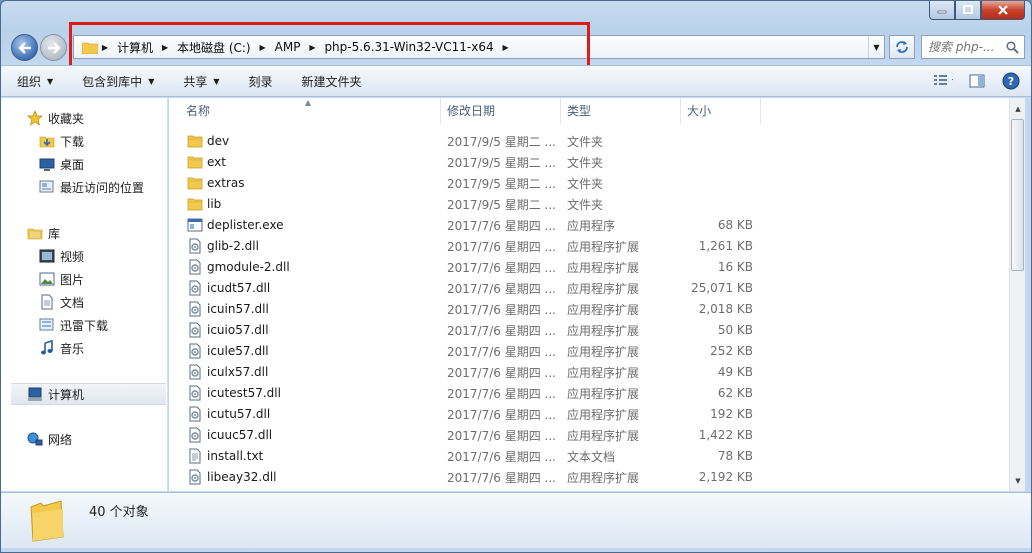 This screenshot has width=1032, height=553. Describe the element at coordinates (469, 456) in the screenshot. I see `file-row: install.txt 2017/7/6 星期四 ... 文本文档 78 KB` at that location.